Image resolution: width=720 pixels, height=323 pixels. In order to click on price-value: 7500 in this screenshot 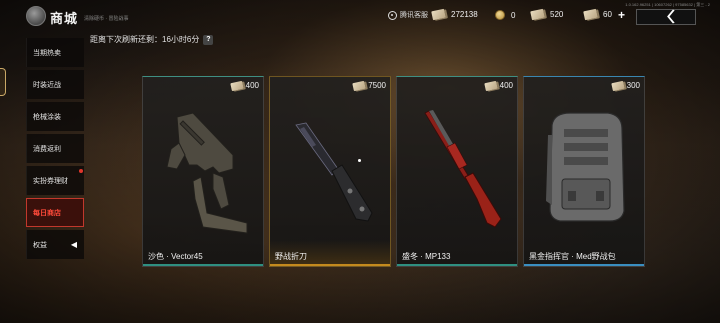, I will do `click(377, 85)`.